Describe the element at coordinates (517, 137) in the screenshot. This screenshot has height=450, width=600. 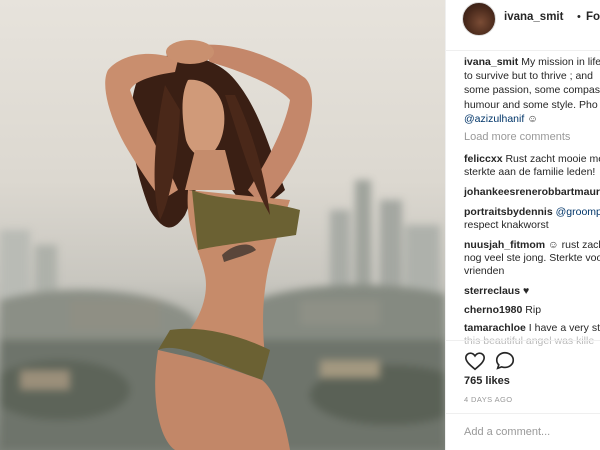
I see `load-more-comments: Load more comments` at that location.